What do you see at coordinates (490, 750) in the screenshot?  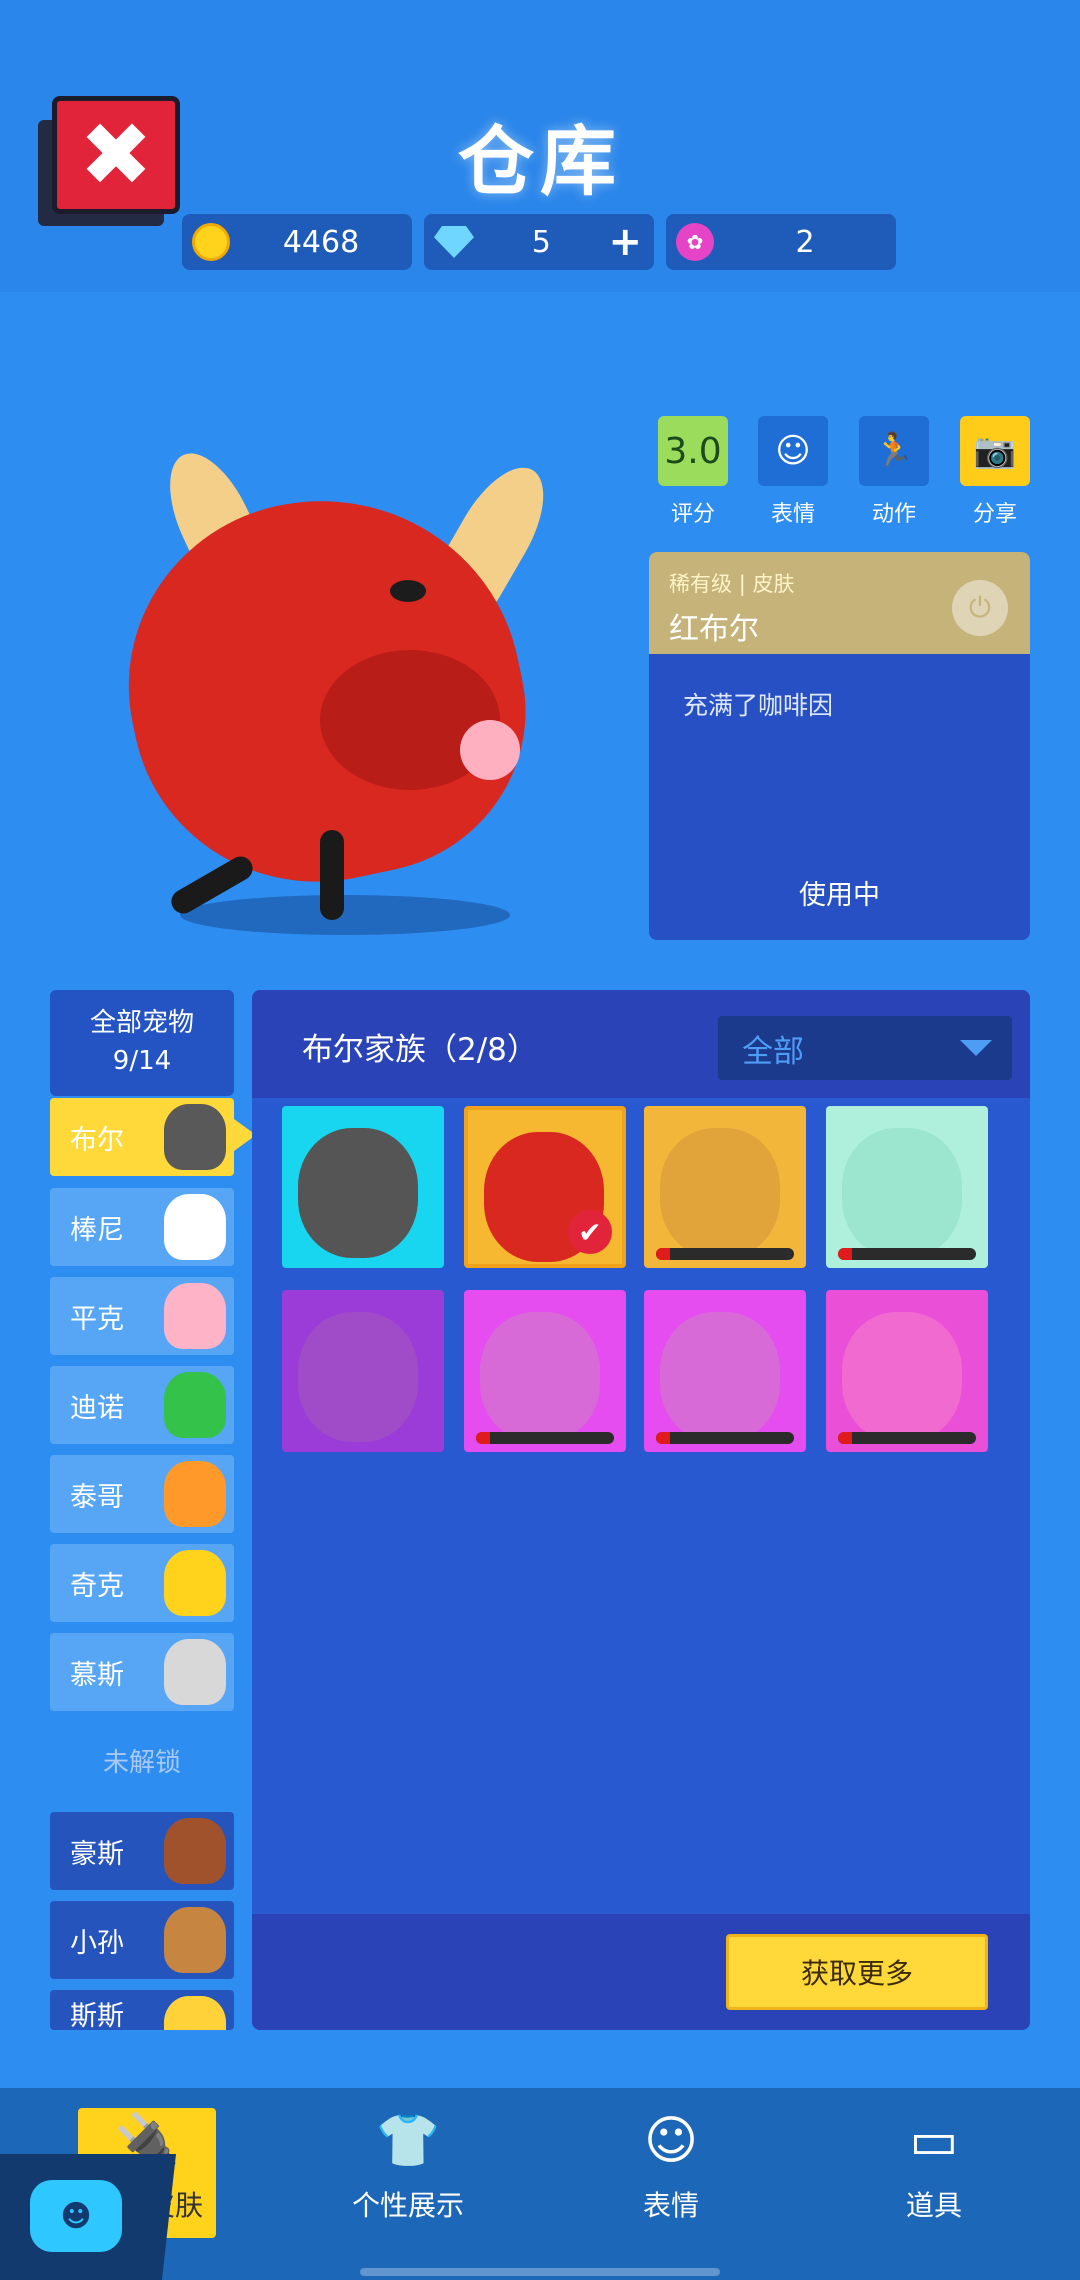 I see `flower-icon` at bounding box center [490, 750].